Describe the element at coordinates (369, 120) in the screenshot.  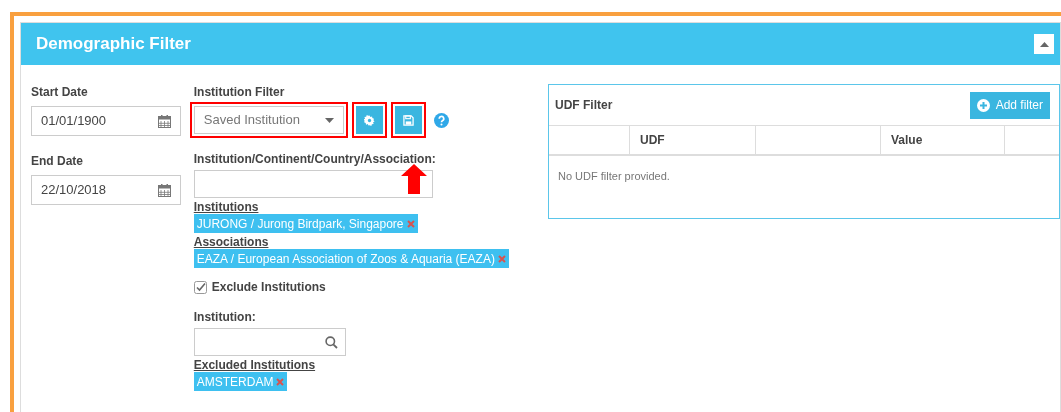
I see `gear-icon` at that location.